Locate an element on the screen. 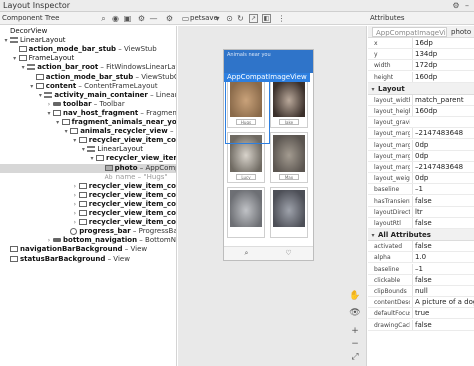 The height and width of the screenshot is (366, 474). pet-card is located at coordinates (289, 212).